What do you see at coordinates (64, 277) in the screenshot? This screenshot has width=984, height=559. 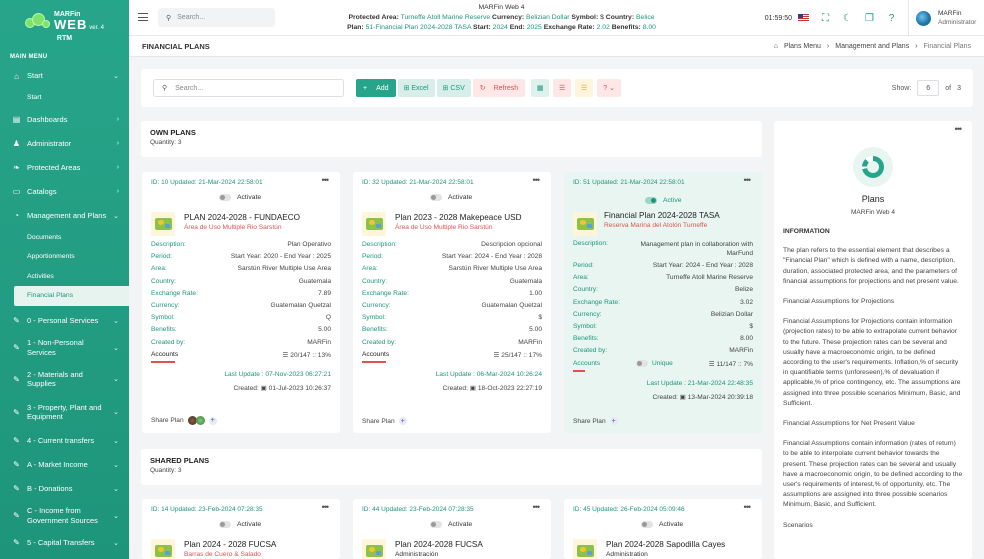 I see `nav-activities: Activities` at bounding box center [64, 277].